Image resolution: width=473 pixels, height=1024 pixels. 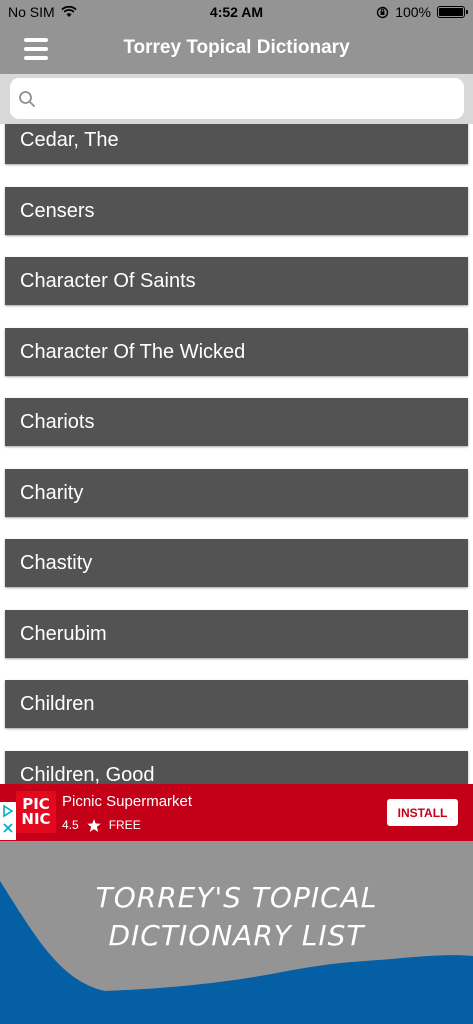 I want to click on list-item: Children, Good, so click(x=236, y=767).